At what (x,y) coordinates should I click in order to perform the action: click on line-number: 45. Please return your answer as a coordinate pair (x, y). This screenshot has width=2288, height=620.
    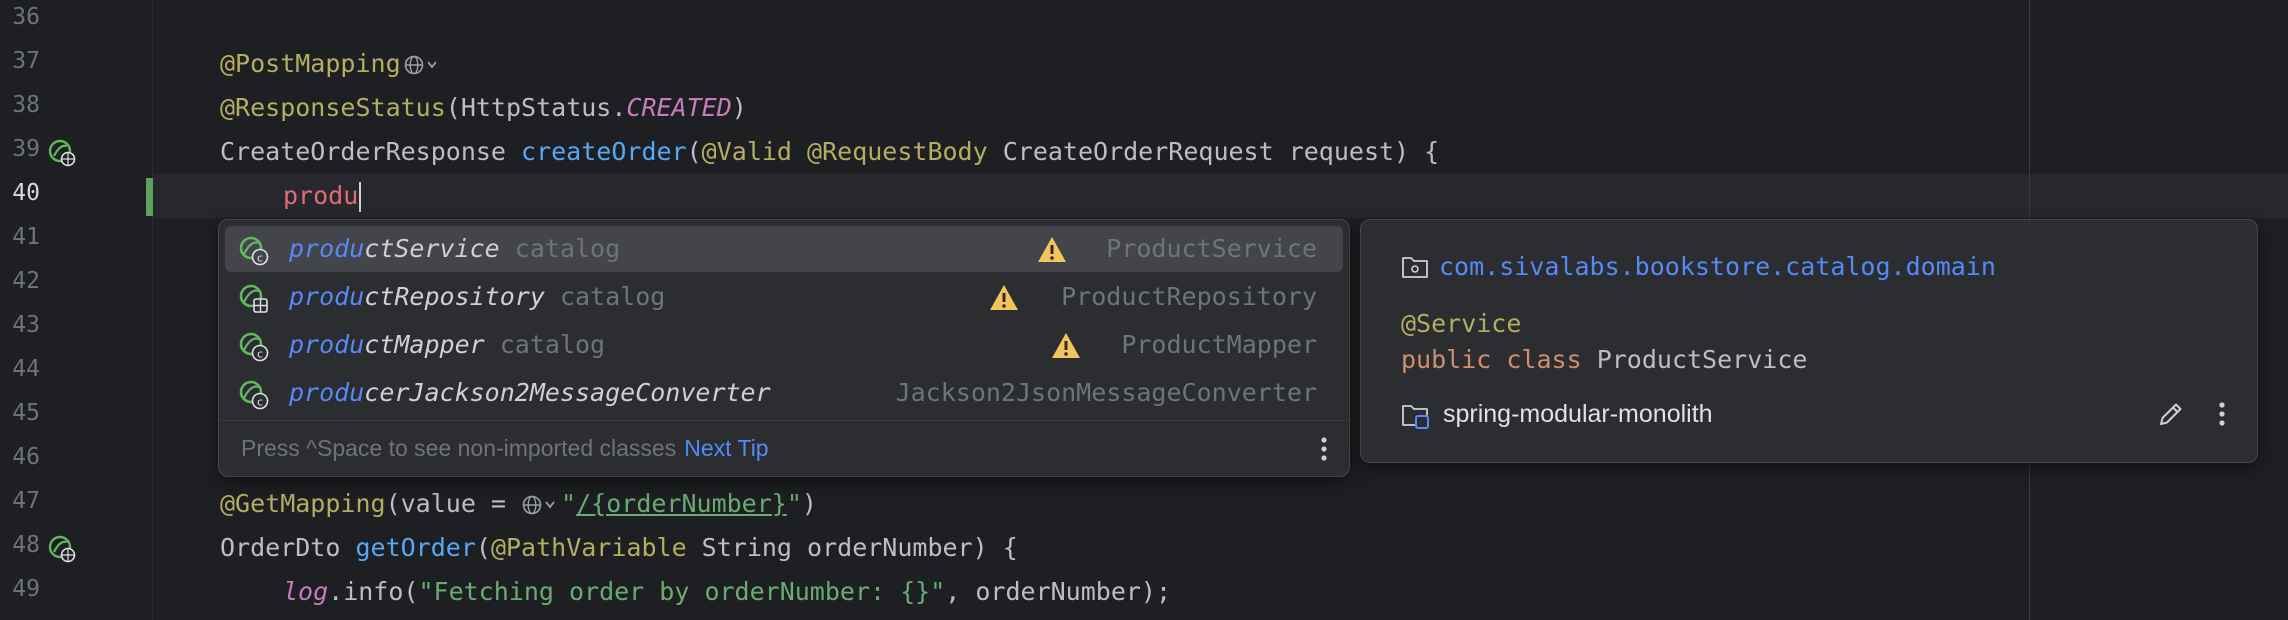
    Looking at the image, I should click on (26, 413).